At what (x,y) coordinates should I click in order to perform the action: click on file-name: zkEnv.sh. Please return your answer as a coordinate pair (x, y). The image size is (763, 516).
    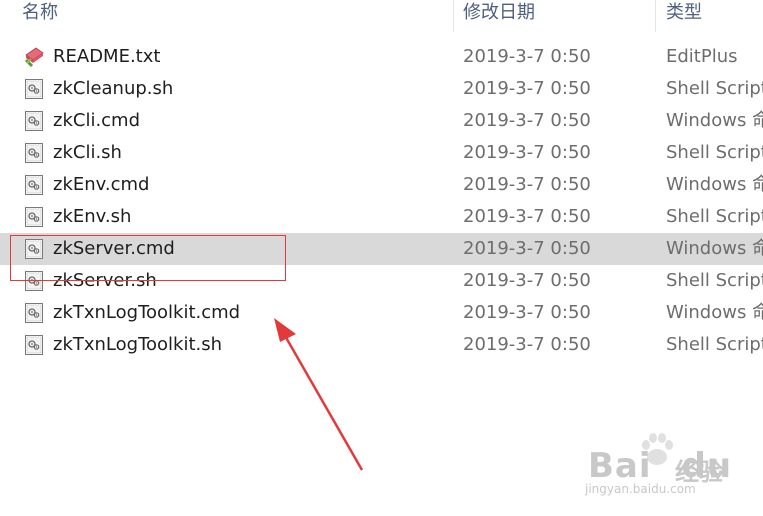
    Looking at the image, I should click on (92, 216).